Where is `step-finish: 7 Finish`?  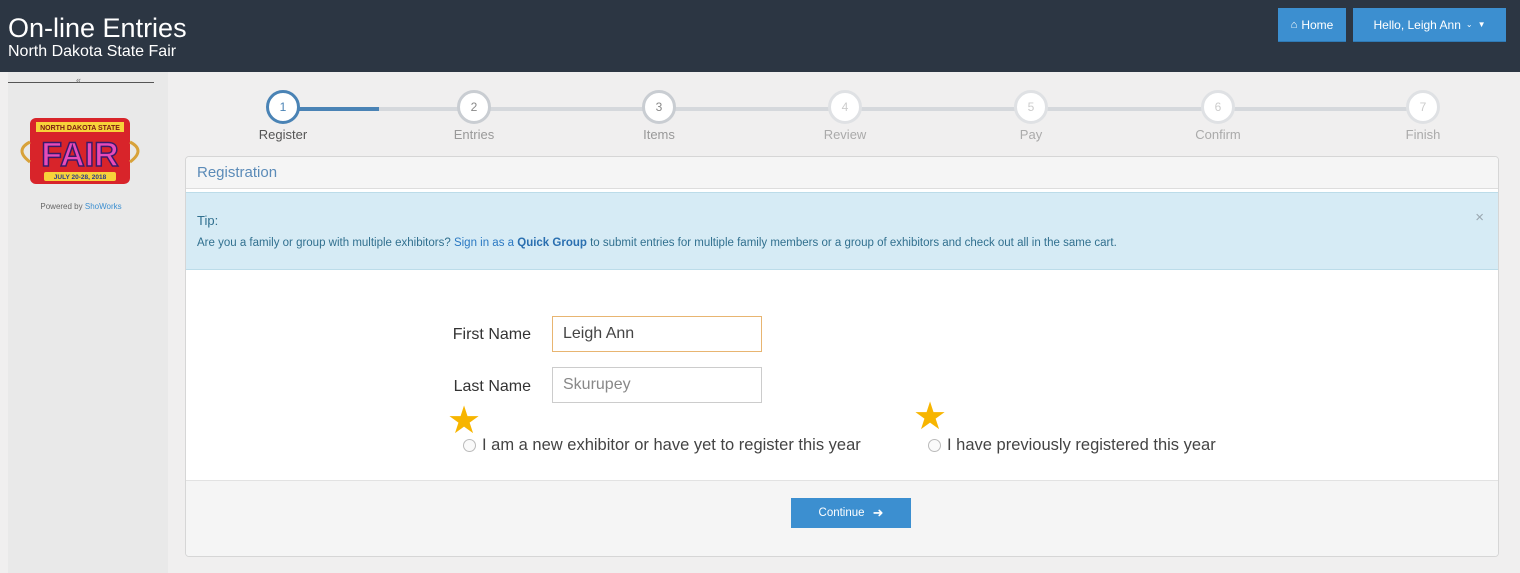 step-finish: 7 Finish is located at coordinates (1423, 116).